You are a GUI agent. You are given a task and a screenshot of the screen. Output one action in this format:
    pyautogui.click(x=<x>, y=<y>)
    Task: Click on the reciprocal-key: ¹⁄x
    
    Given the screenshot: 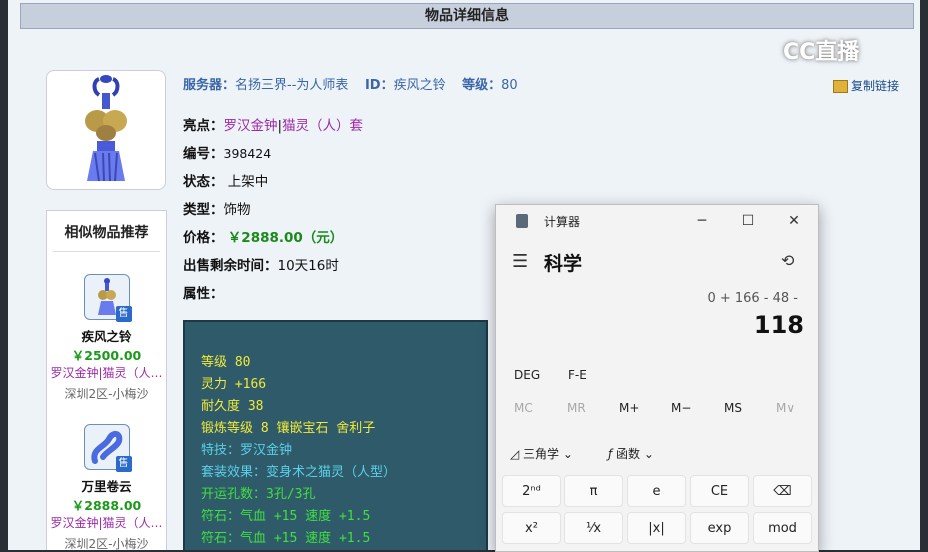 What is the action you would take?
    pyautogui.click(x=593, y=528)
    